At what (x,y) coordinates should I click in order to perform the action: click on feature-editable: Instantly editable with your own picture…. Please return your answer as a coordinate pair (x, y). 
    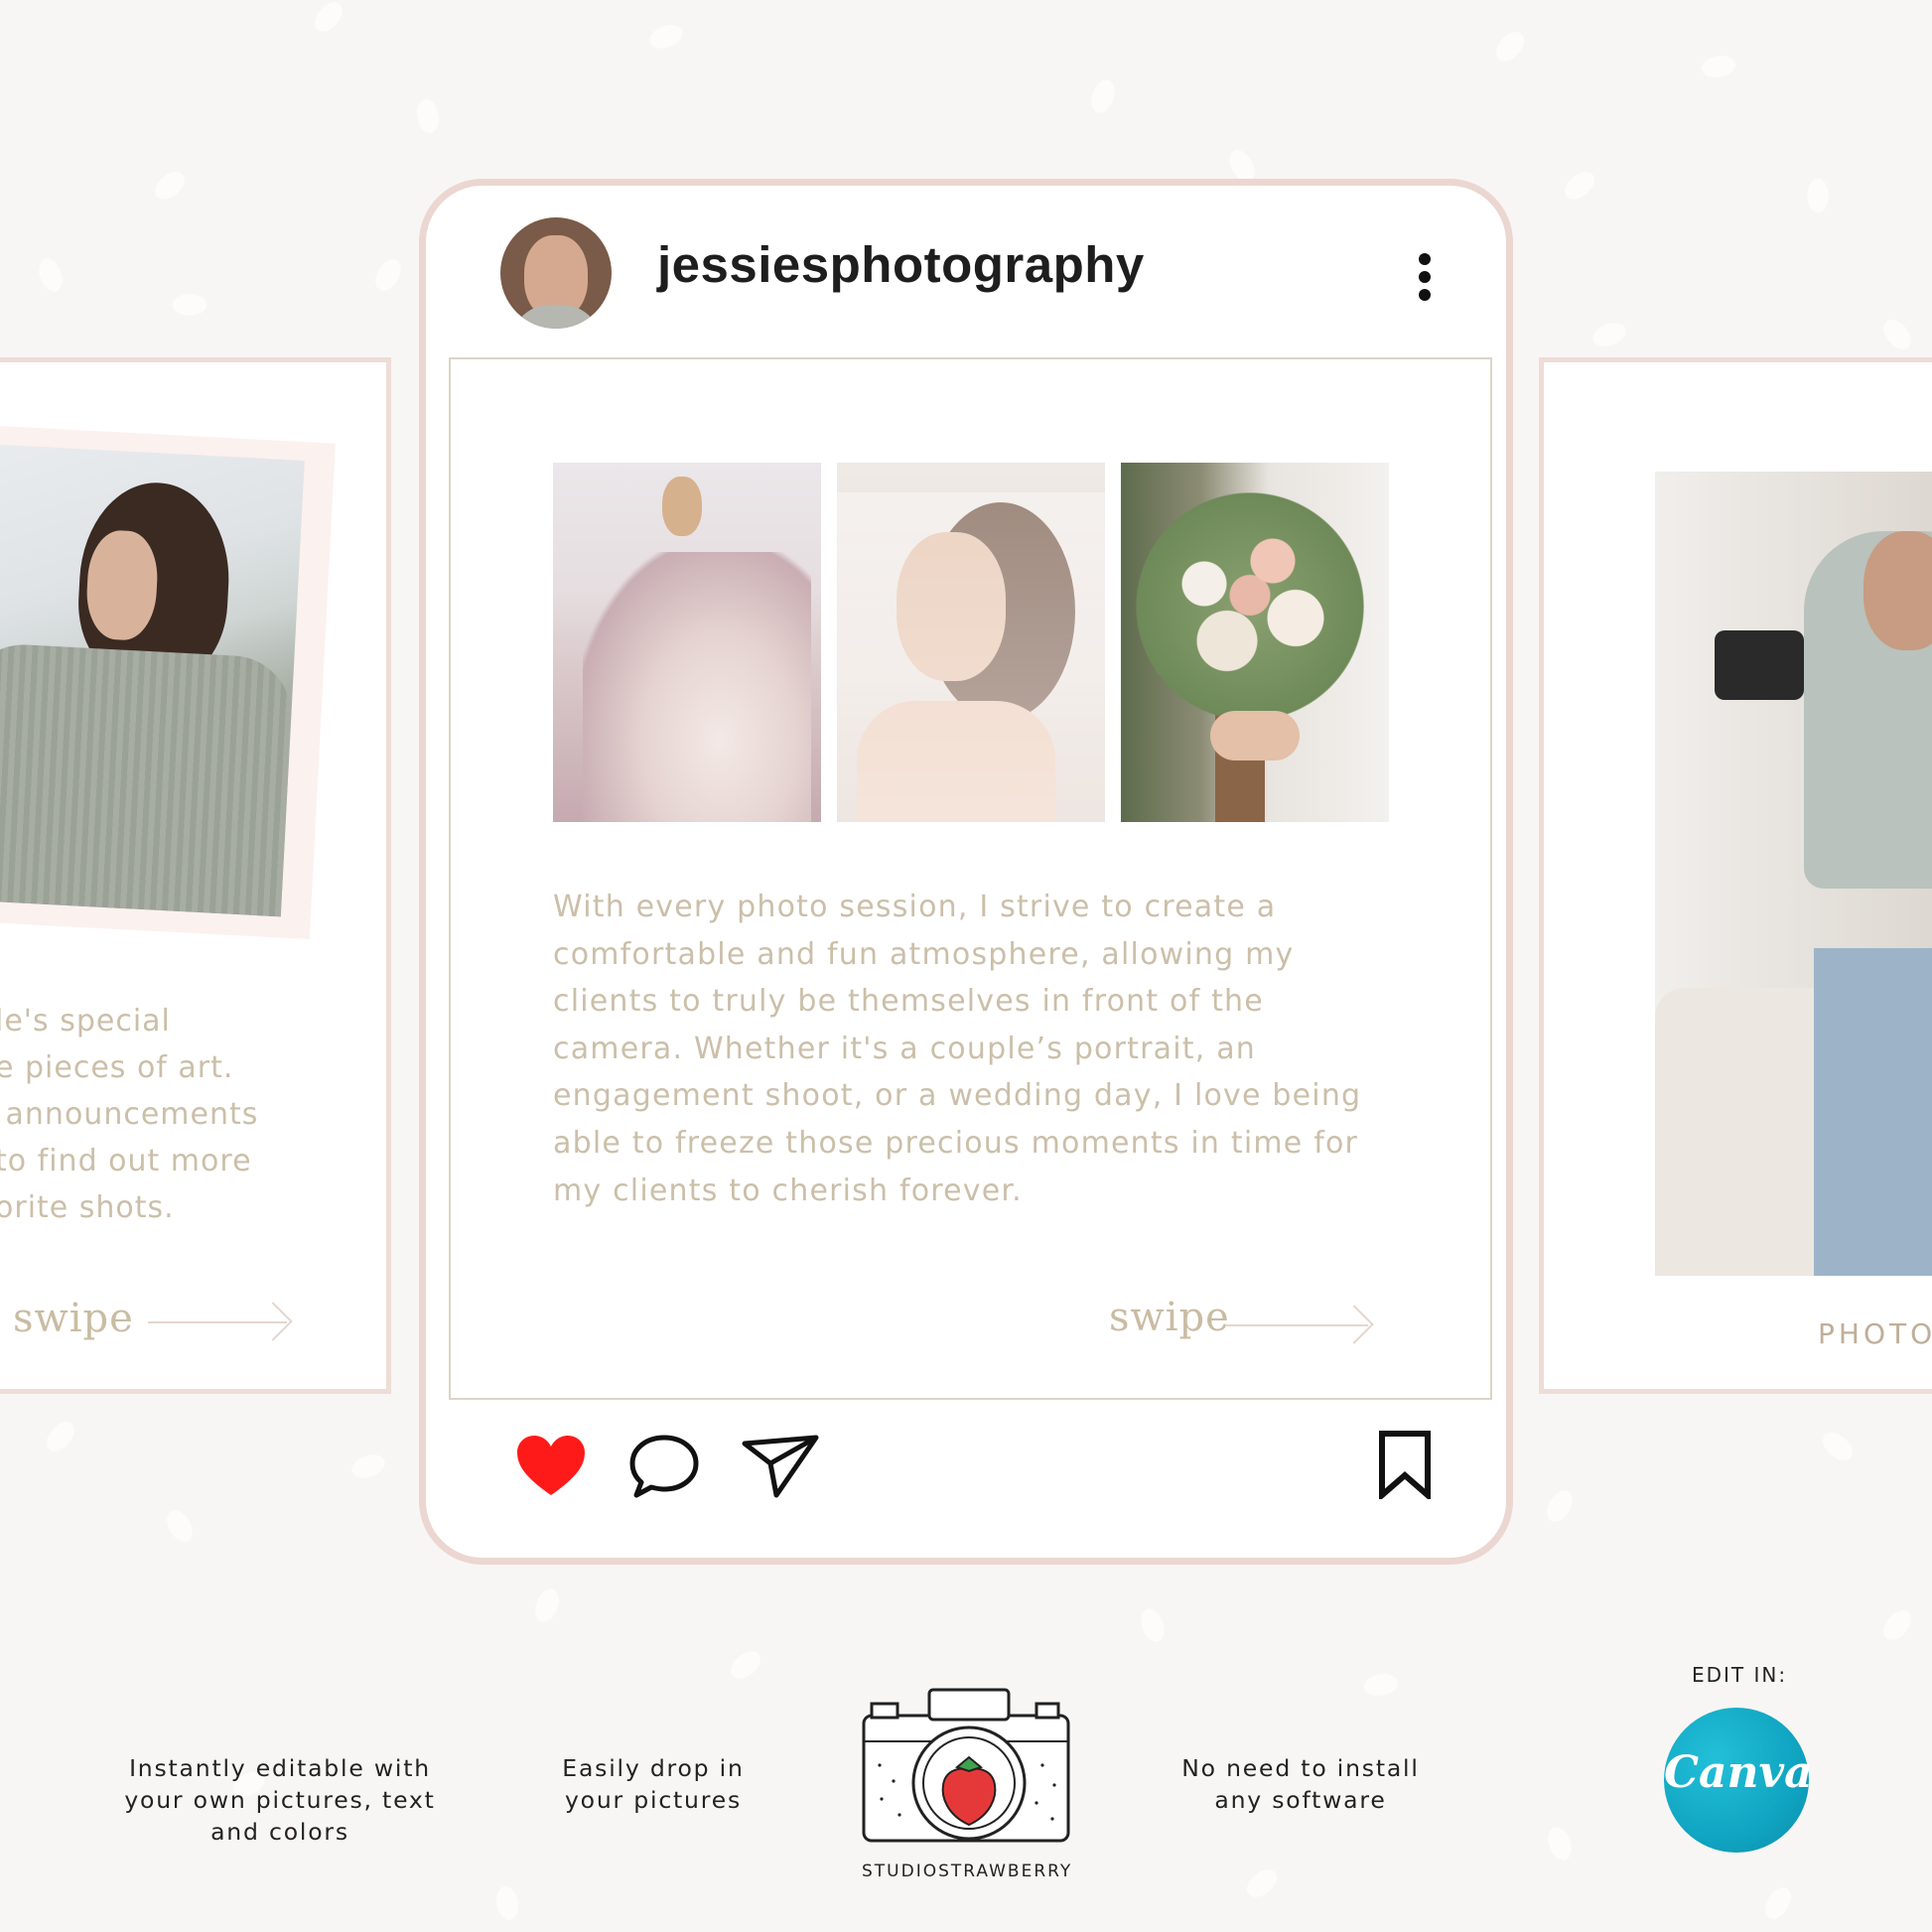
    Looking at the image, I should click on (280, 1800).